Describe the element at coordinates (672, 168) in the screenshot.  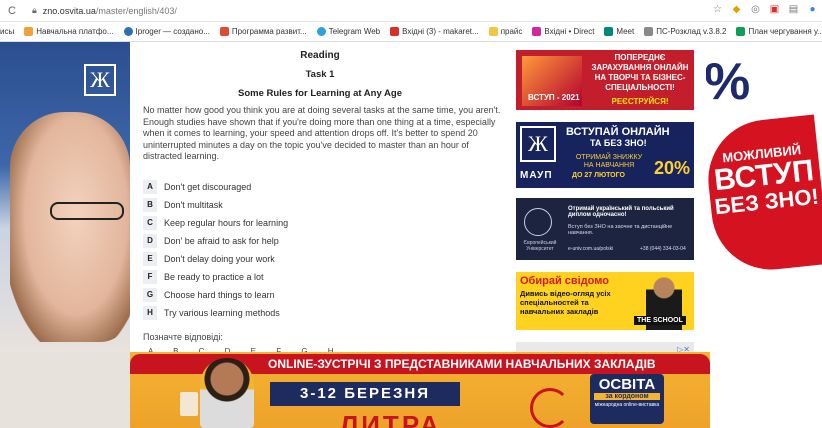
I see `ad-discount: 20%` at that location.